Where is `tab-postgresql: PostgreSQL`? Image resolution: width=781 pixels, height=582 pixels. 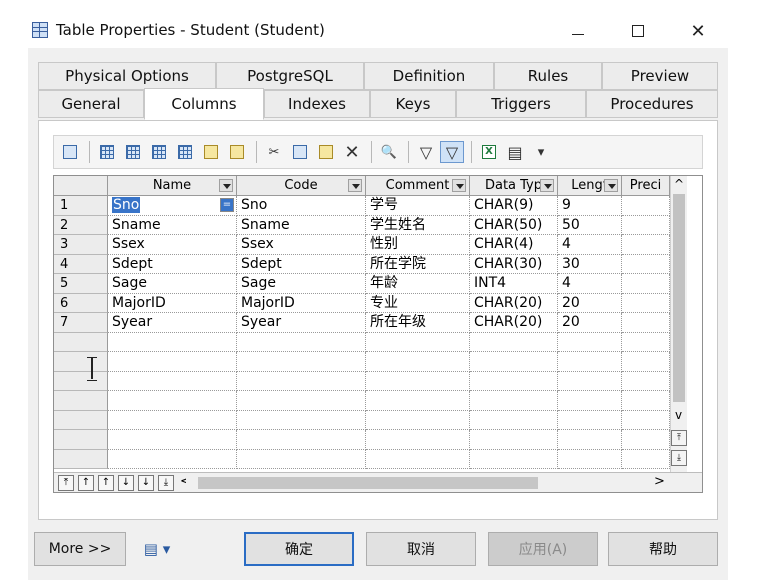
tab-postgresql: PostgreSQL is located at coordinates (290, 76).